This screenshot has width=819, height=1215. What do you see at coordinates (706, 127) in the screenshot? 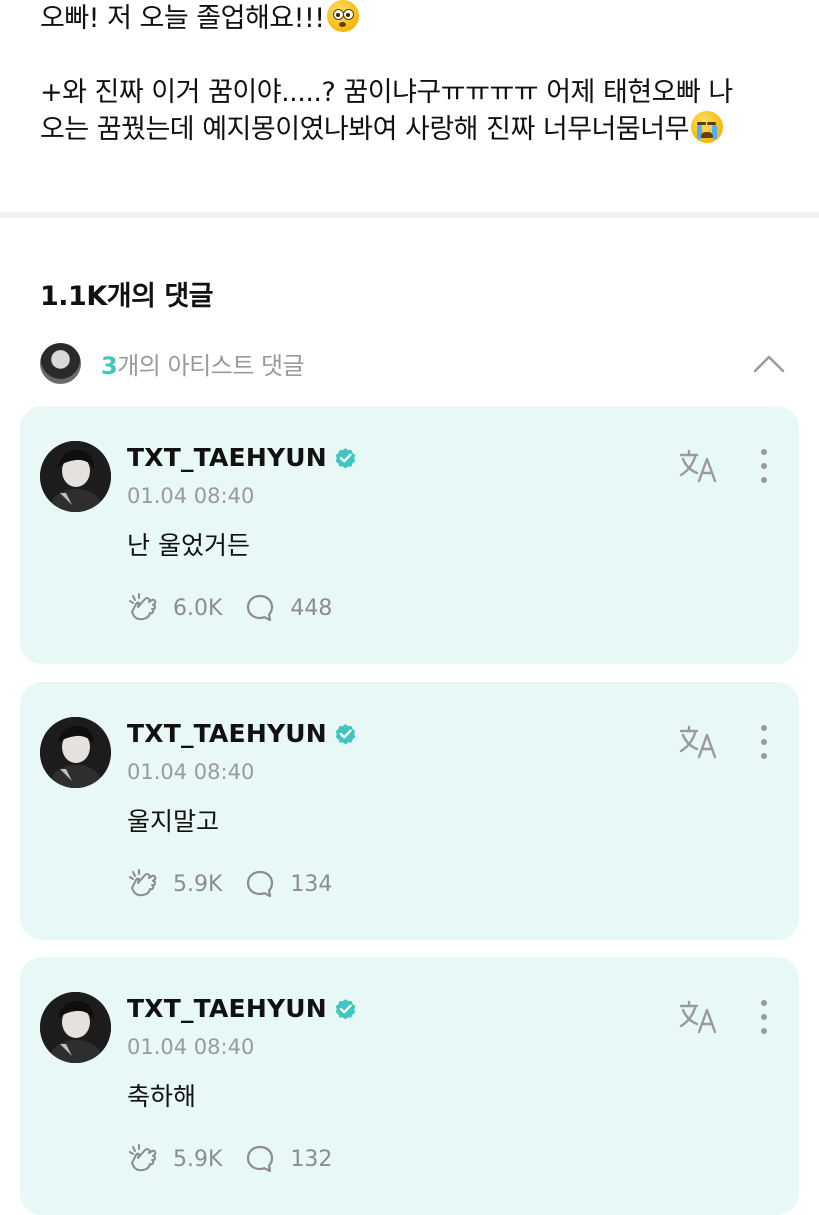
I see `crying-face-emoji-icon` at bounding box center [706, 127].